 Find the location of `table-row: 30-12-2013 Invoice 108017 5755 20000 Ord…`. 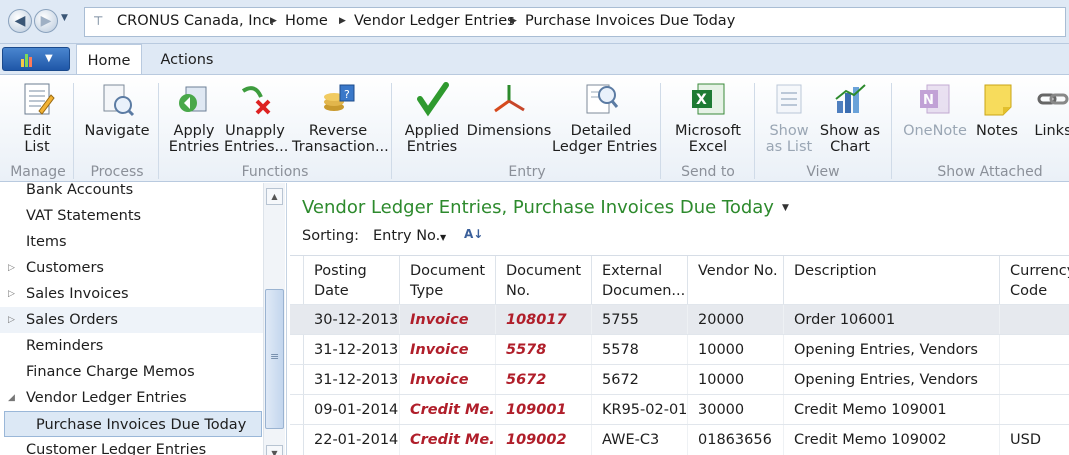

table-row: 30-12-2013 Invoice 108017 5755 20000 Ord… is located at coordinates (679, 319).